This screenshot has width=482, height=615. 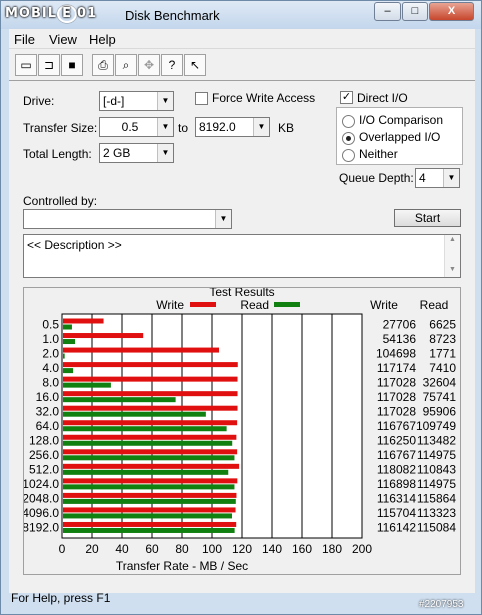 I want to click on chart-legend: Write Read, so click(x=228, y=305).